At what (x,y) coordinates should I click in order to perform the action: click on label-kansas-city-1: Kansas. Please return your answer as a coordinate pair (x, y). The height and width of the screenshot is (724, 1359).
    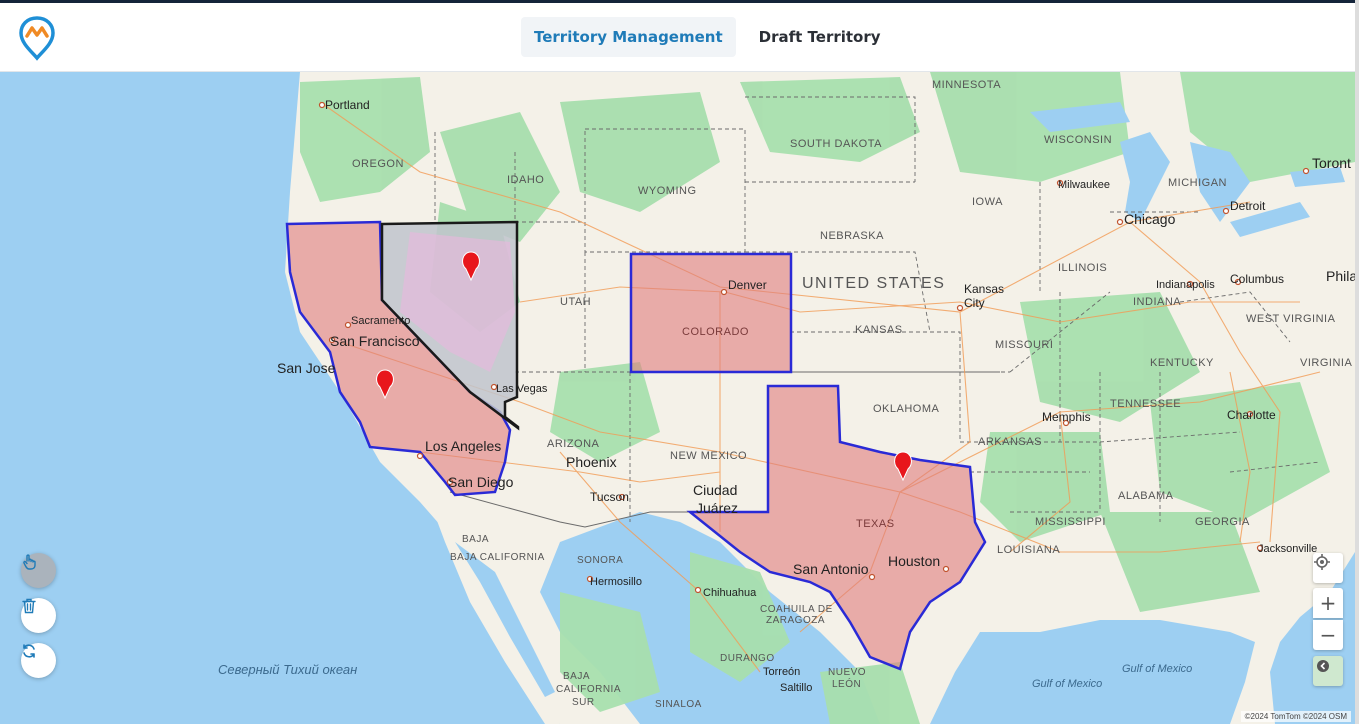
    Looking at the image, I should click on (984, 289).